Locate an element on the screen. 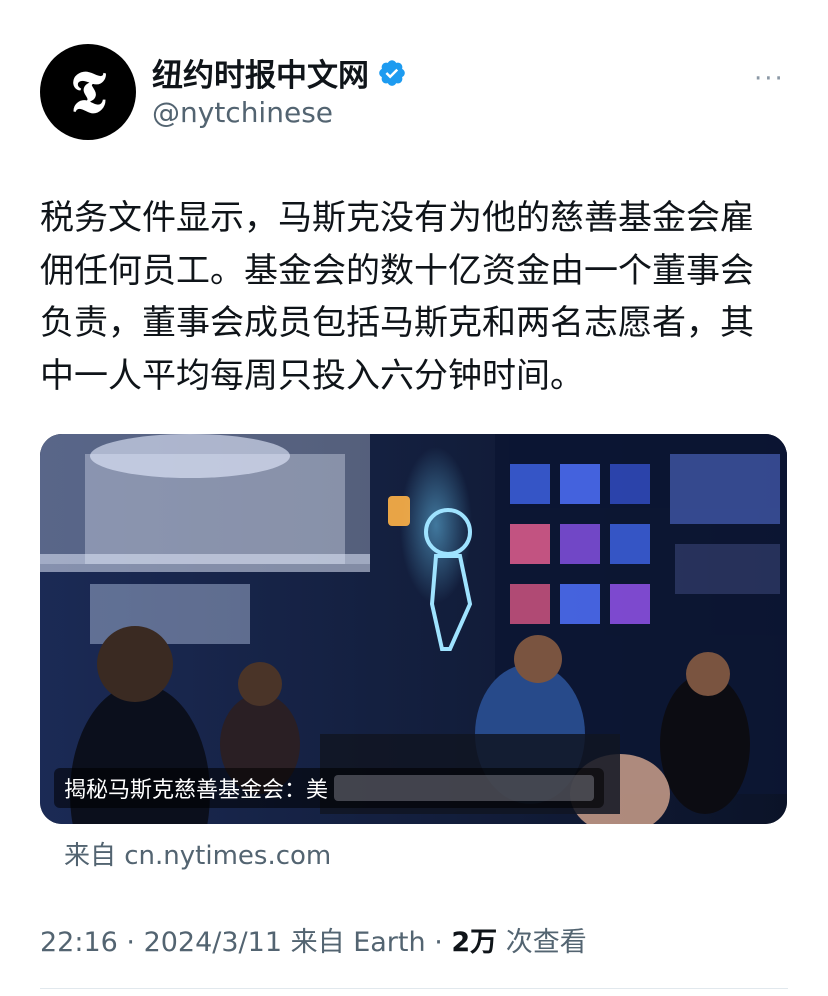 This screenshot has width=828, height=996. link-card-caption: 揭秘马斯克慈善基金会： 美 is located at coordinates (329, 788).